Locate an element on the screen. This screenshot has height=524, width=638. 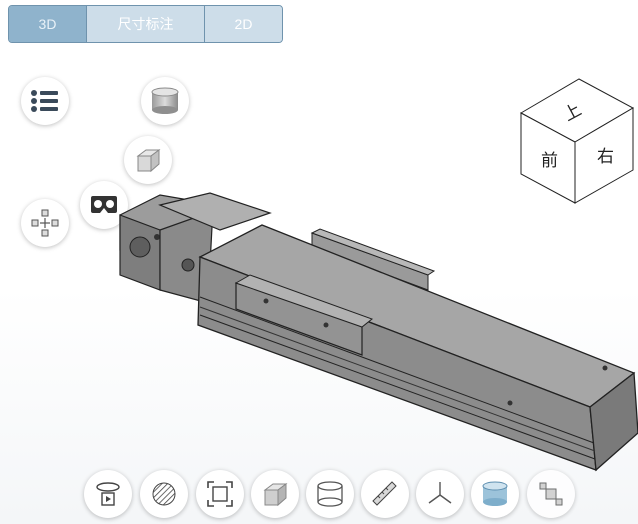
cube-face-right: 右 is located at coordinates (605, 154).